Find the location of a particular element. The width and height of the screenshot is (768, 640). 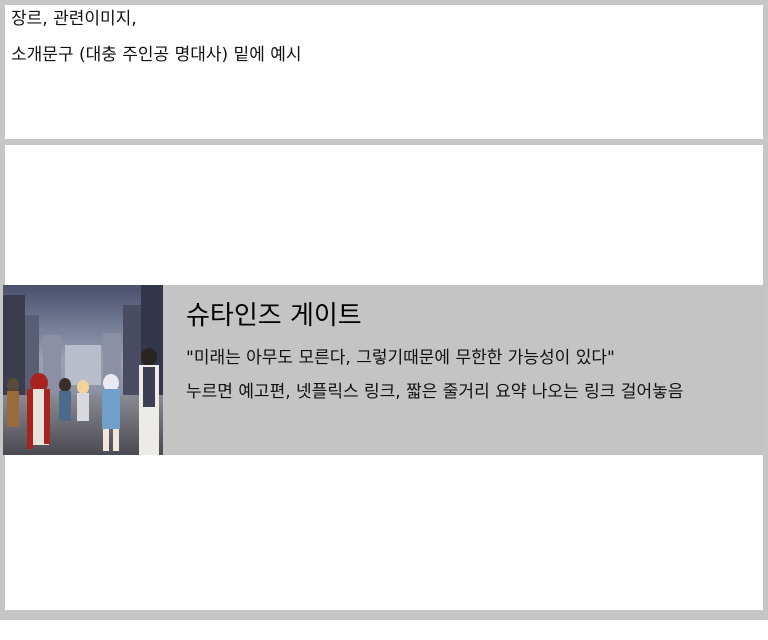

anime-description: 누르면 예고편, 넷플릭스 링크, 짧은 줄거리 요약 나오는 링크 걸어놓음 is located at coordinates (435, 392).